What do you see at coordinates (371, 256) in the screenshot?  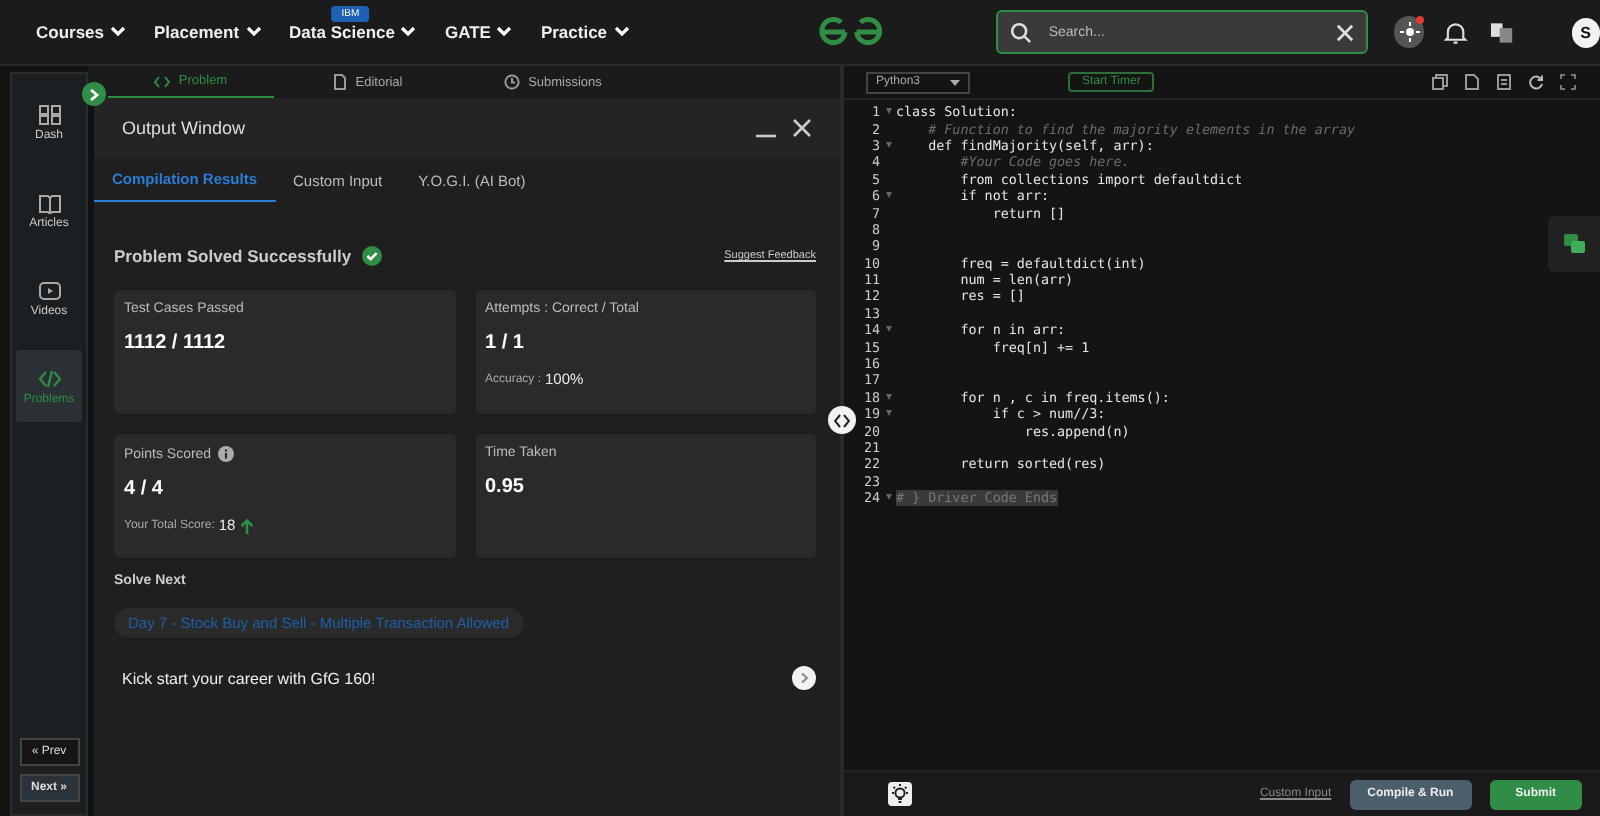 I see `check-icon` at bounding box center [371, 256].